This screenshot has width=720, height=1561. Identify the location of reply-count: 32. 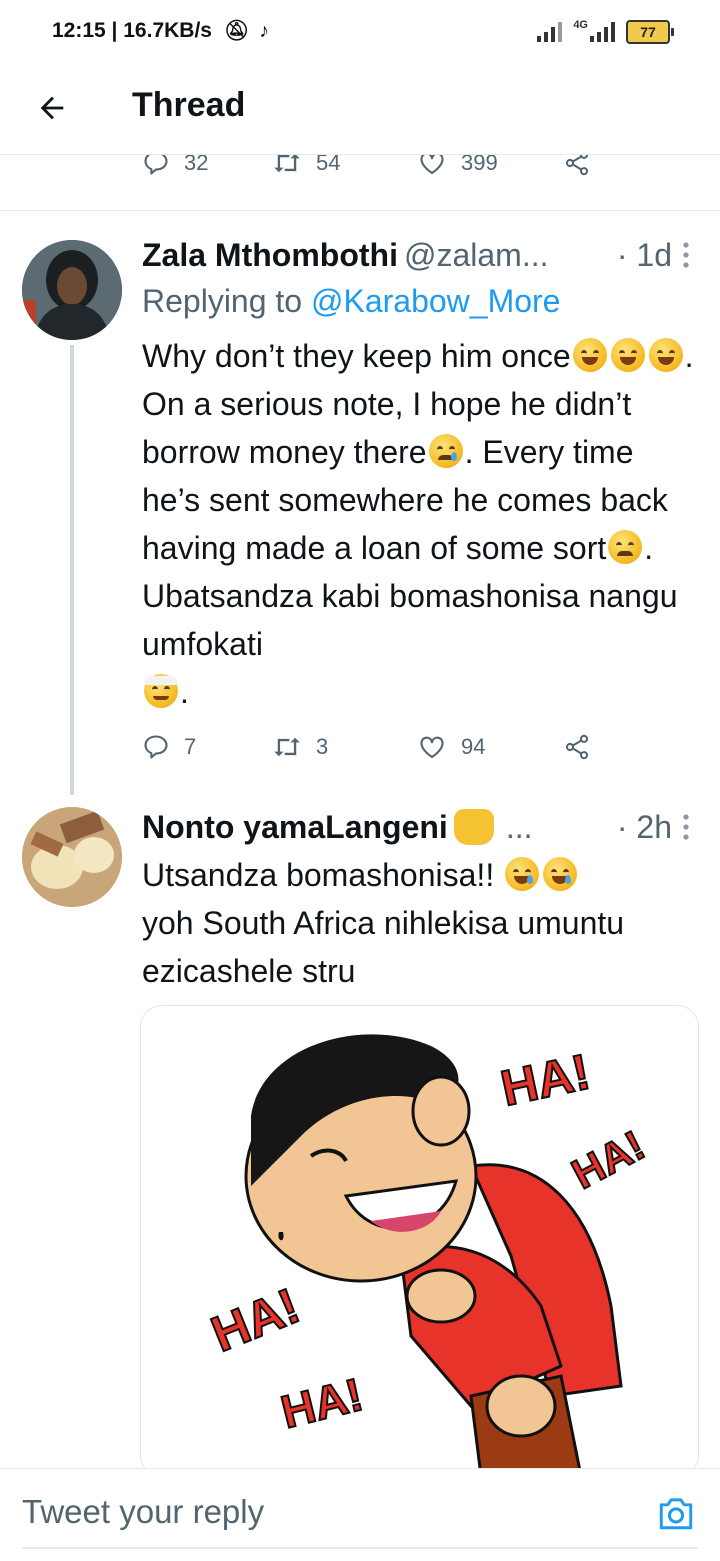
(196, 165).